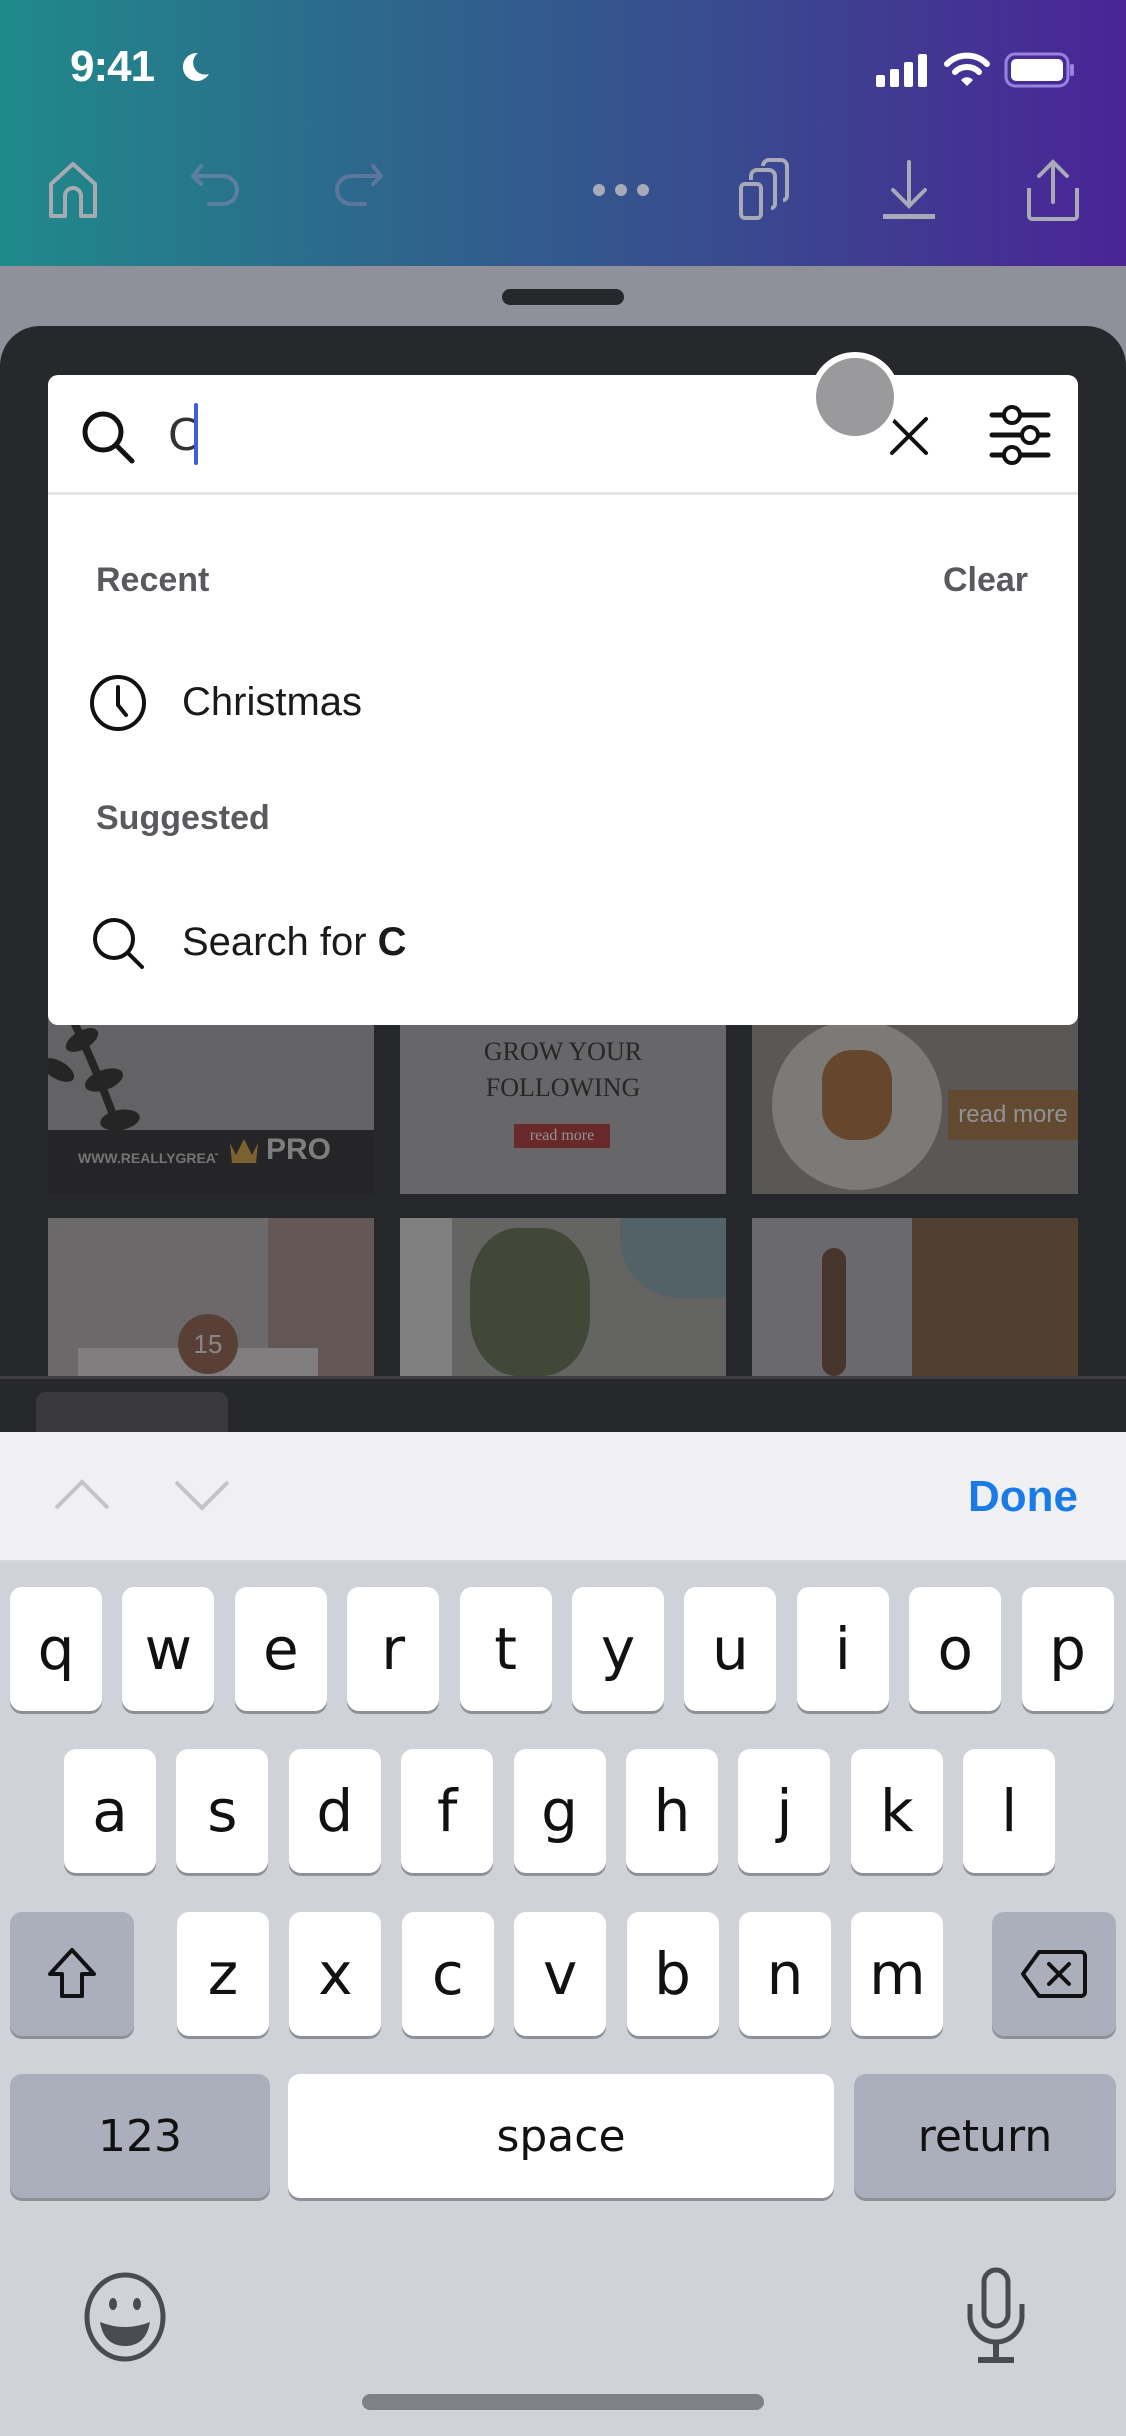 The image size is (1126, 2436). I want to click on key-f: f, so click(447, 1811).